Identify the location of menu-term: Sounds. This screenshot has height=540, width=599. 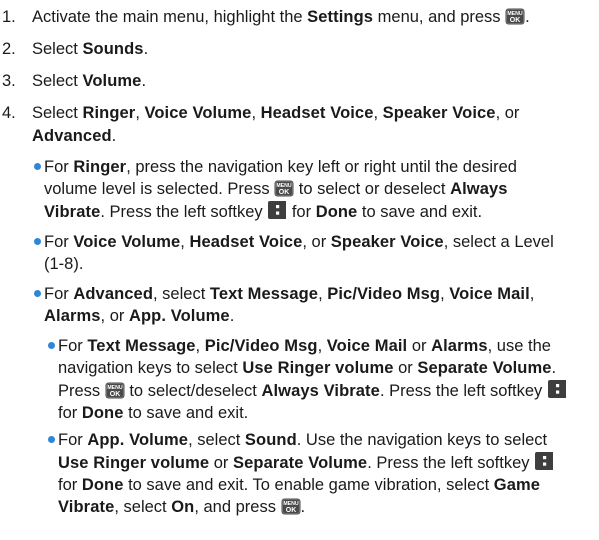
(113, 49).